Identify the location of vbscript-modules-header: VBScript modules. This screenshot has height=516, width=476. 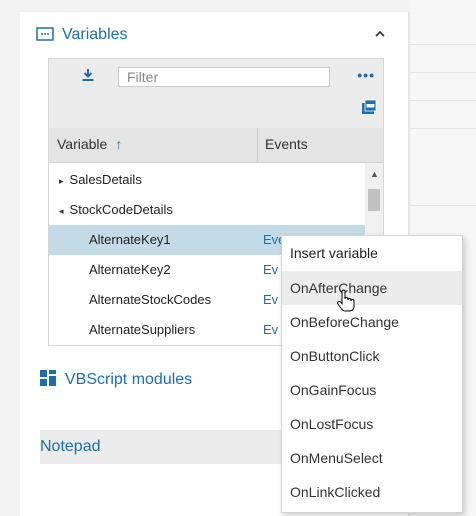
(116, 379).